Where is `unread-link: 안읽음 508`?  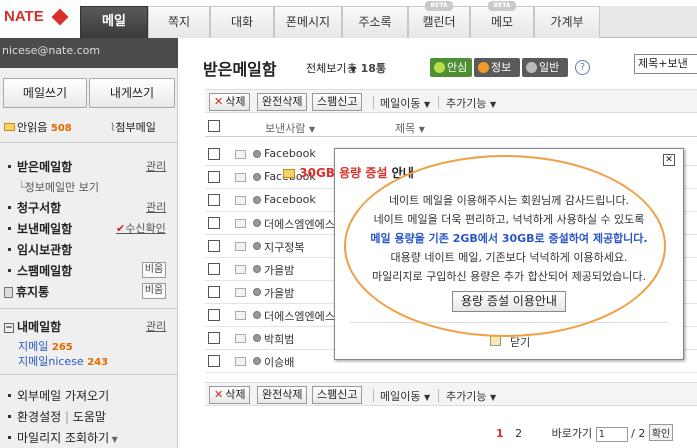
unread-link: 안읽음 508 is located at coordinates (38, 127).